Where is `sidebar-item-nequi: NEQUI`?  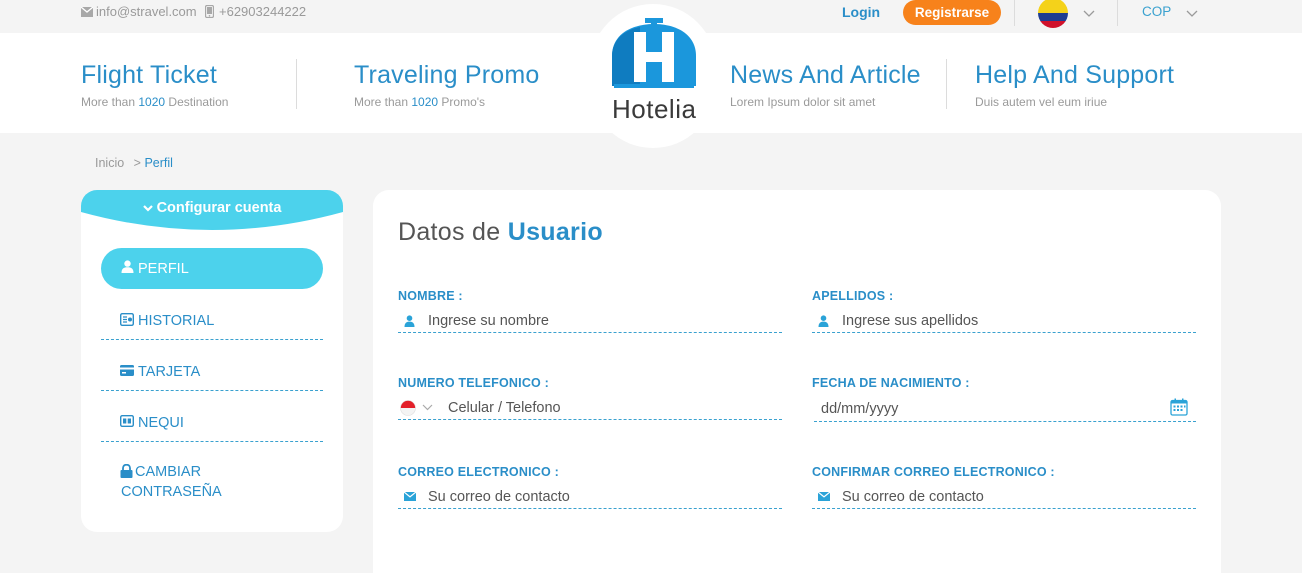 sidebar-item-nequi: NEQUI is located at coordinates (212, 423).